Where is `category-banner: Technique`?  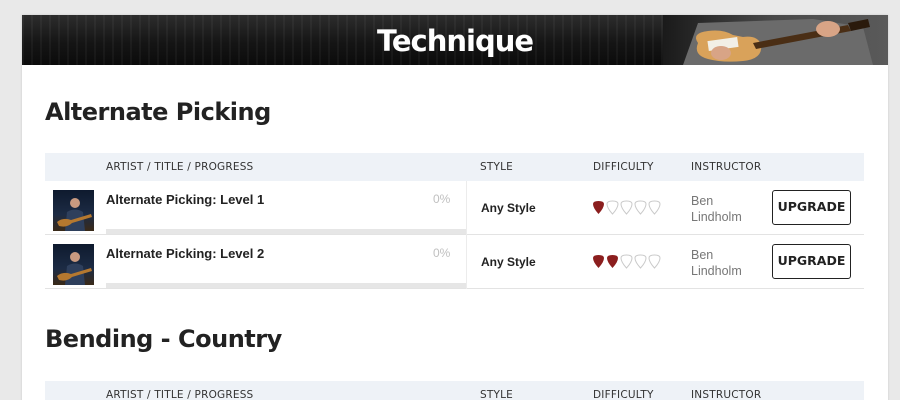 category-banner: Technique is located at coordinates (455, 40).